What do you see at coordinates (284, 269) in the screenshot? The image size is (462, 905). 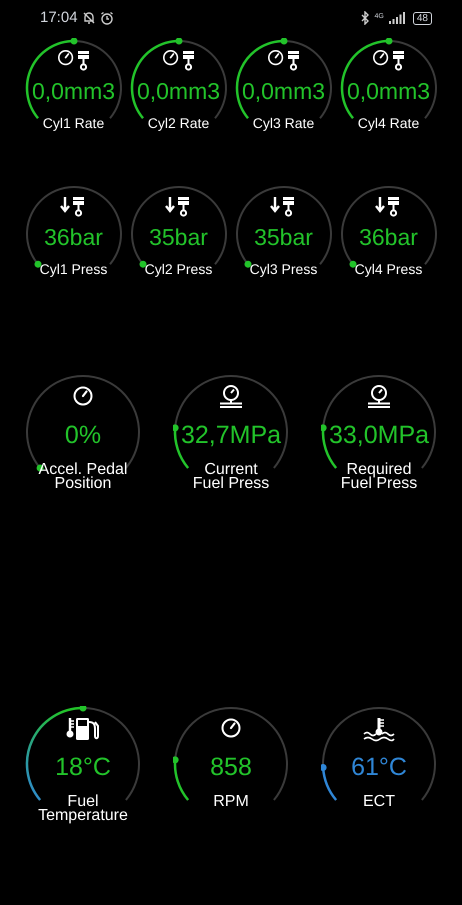 I see `gauge-label: Cyl3 Press` at bounding box center [284, 269].